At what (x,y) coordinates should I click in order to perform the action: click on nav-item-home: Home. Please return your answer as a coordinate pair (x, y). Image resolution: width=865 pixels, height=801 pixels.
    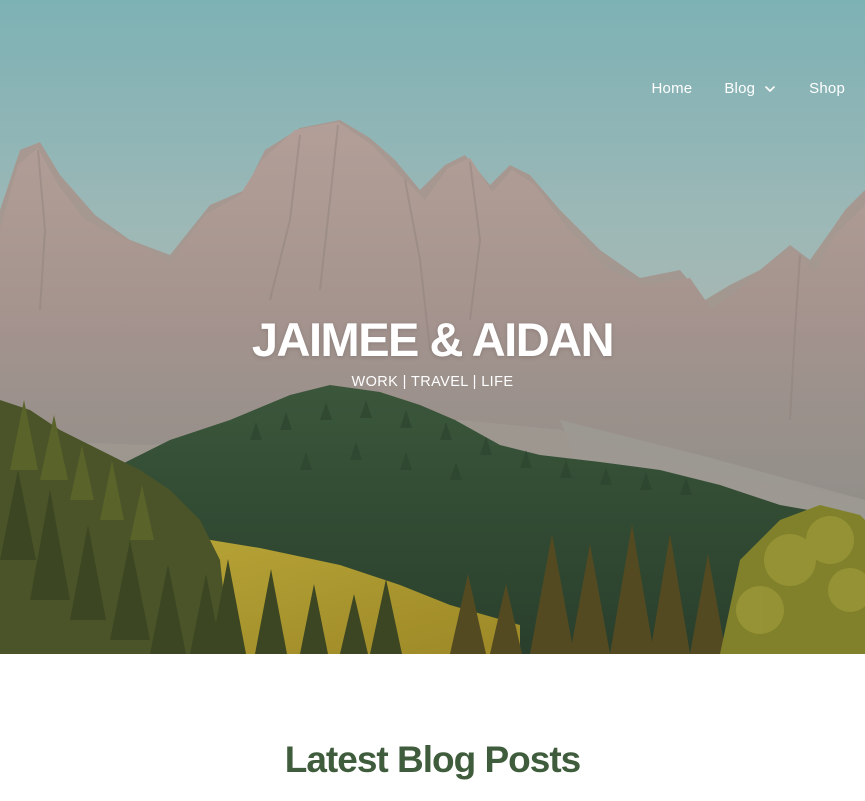
    Looking at the image, I should click on (672, 89).